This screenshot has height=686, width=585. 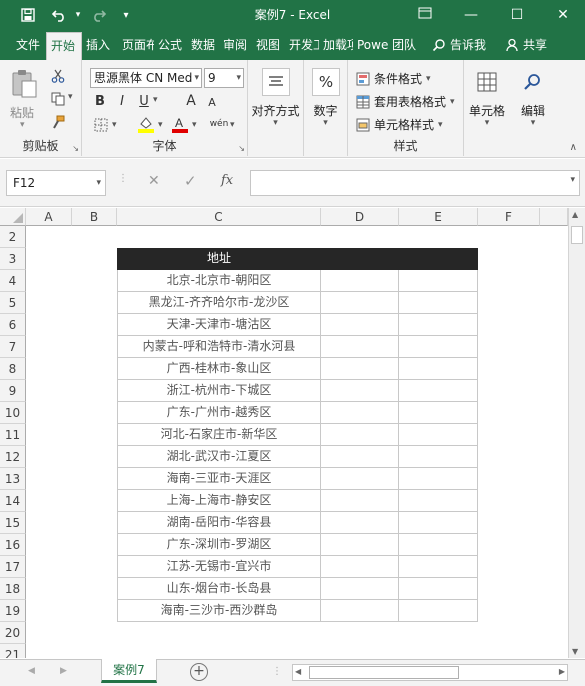 I want to click on row-header: 2, so click(x=13, y=237).